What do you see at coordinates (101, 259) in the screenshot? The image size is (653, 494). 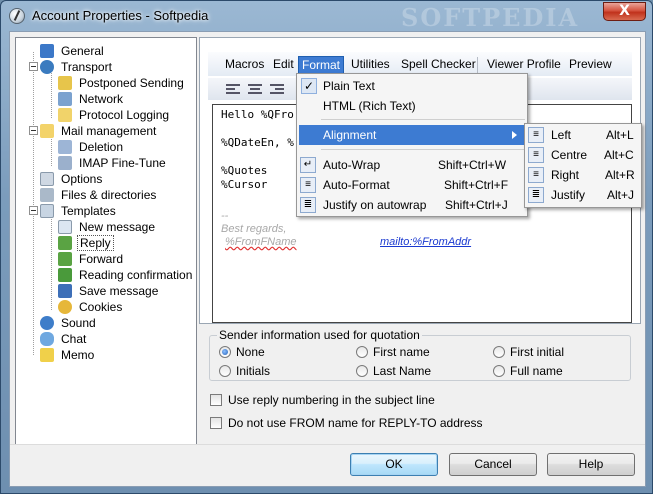 I see `tree-item-label: Forward` at bounding box center [101, 259].